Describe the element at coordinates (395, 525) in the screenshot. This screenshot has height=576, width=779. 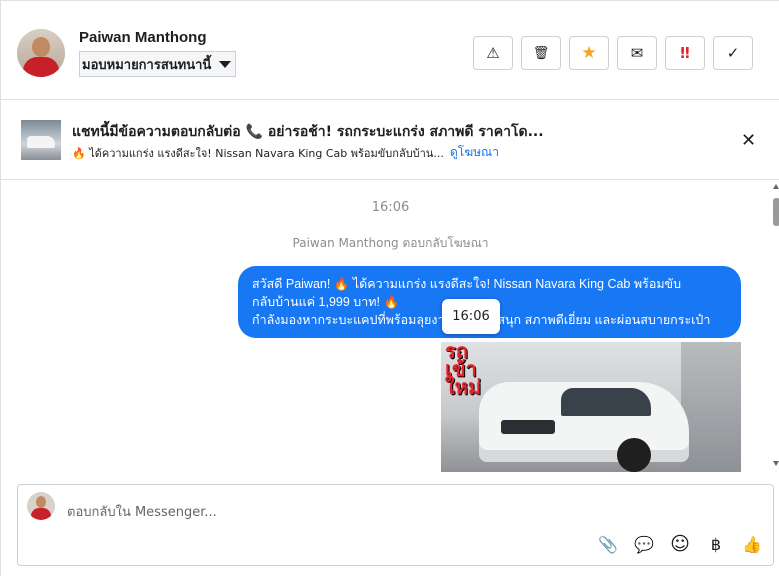
I see `reply-composer: ตอบกลับใน Messenger... 📎 💬 ☺ ฿ 👍` at that location.